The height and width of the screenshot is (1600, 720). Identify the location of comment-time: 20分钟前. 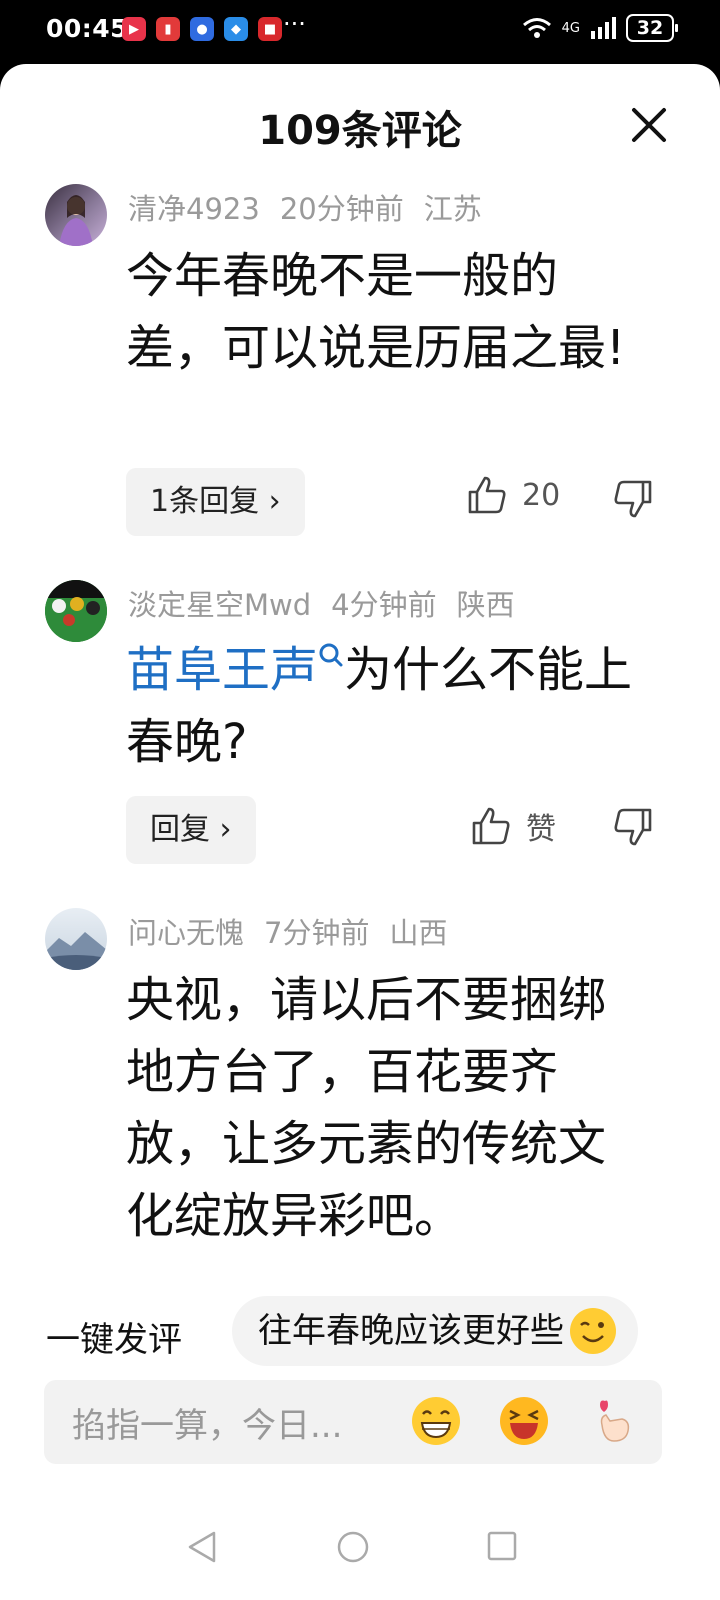
(341, 209).